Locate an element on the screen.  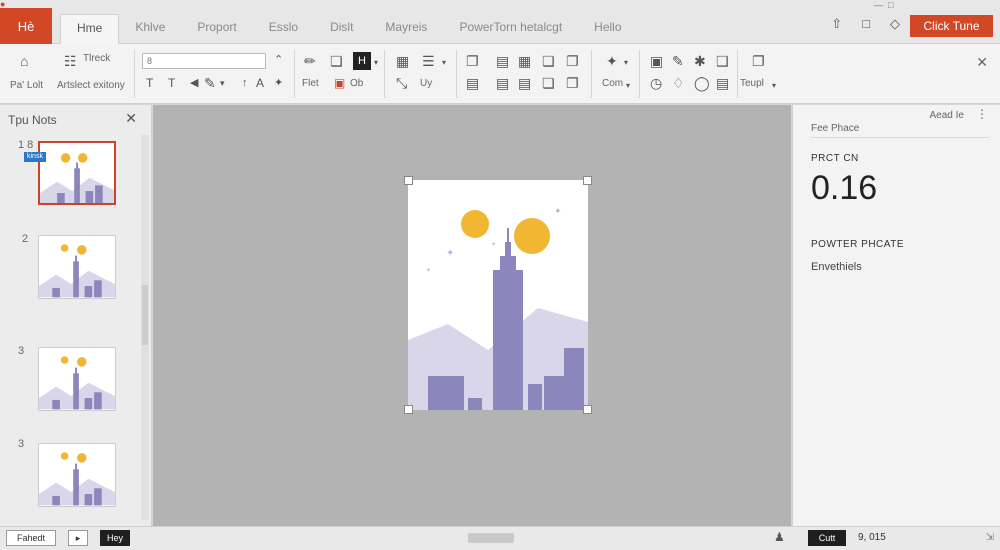
grid-icon: ▤ is located at coordinates (502, 83).